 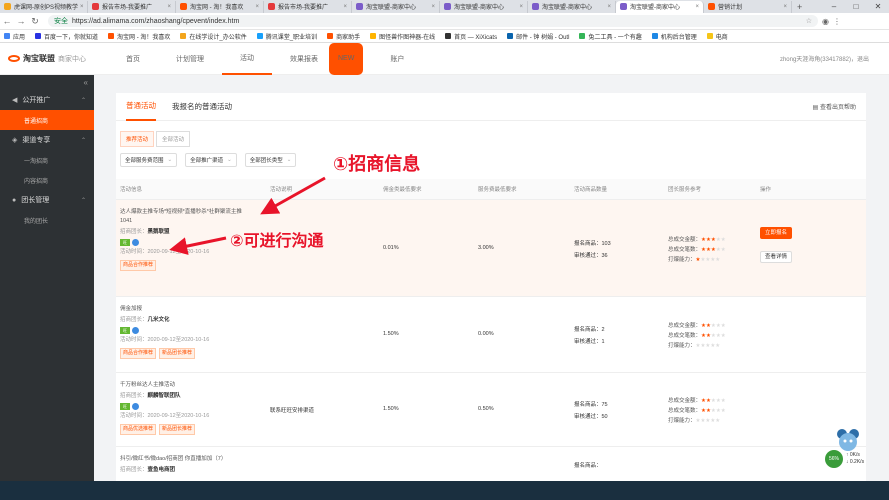 What do you see at coordinates (66, 36) in the screenshot?
I see `bookmark-item: 百度一下，你就知道` at bounding box center [66, 36].